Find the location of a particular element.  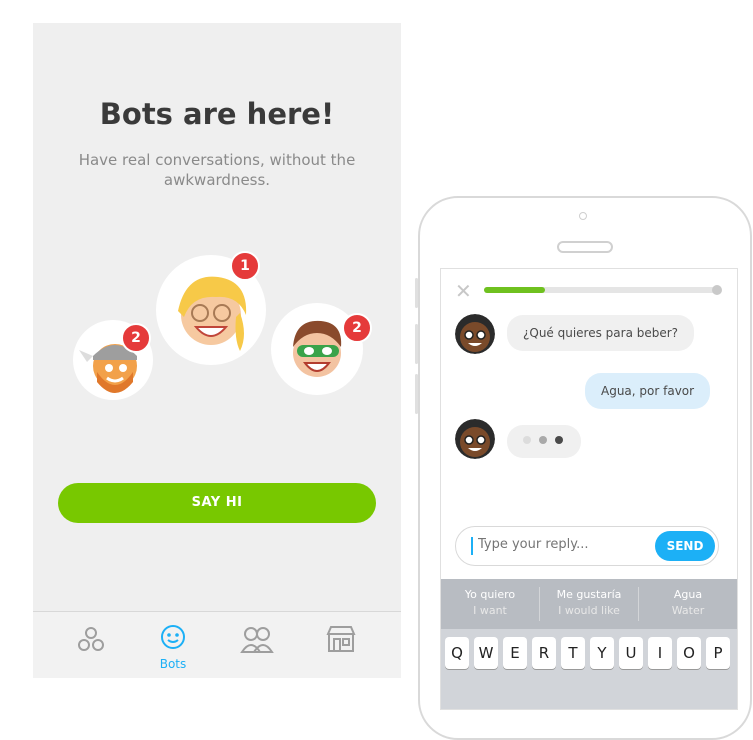

suggestion-yo-quiero: Yo quiero I want is located at coordinates (490, 603).